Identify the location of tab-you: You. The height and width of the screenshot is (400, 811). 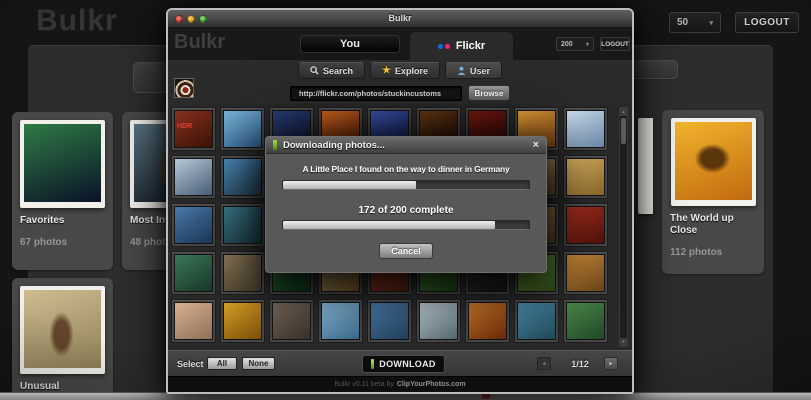
(350, 44).